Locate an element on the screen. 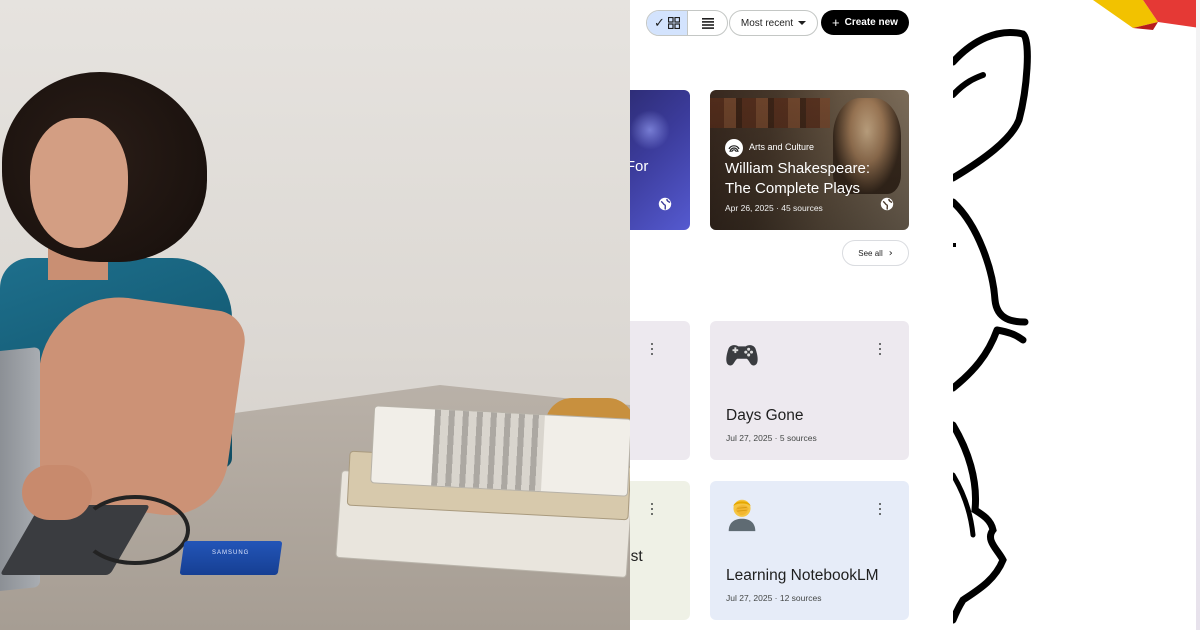 This screenshot has width=1200, height=630. plus-icon: + is located at coordinates (836, 22).